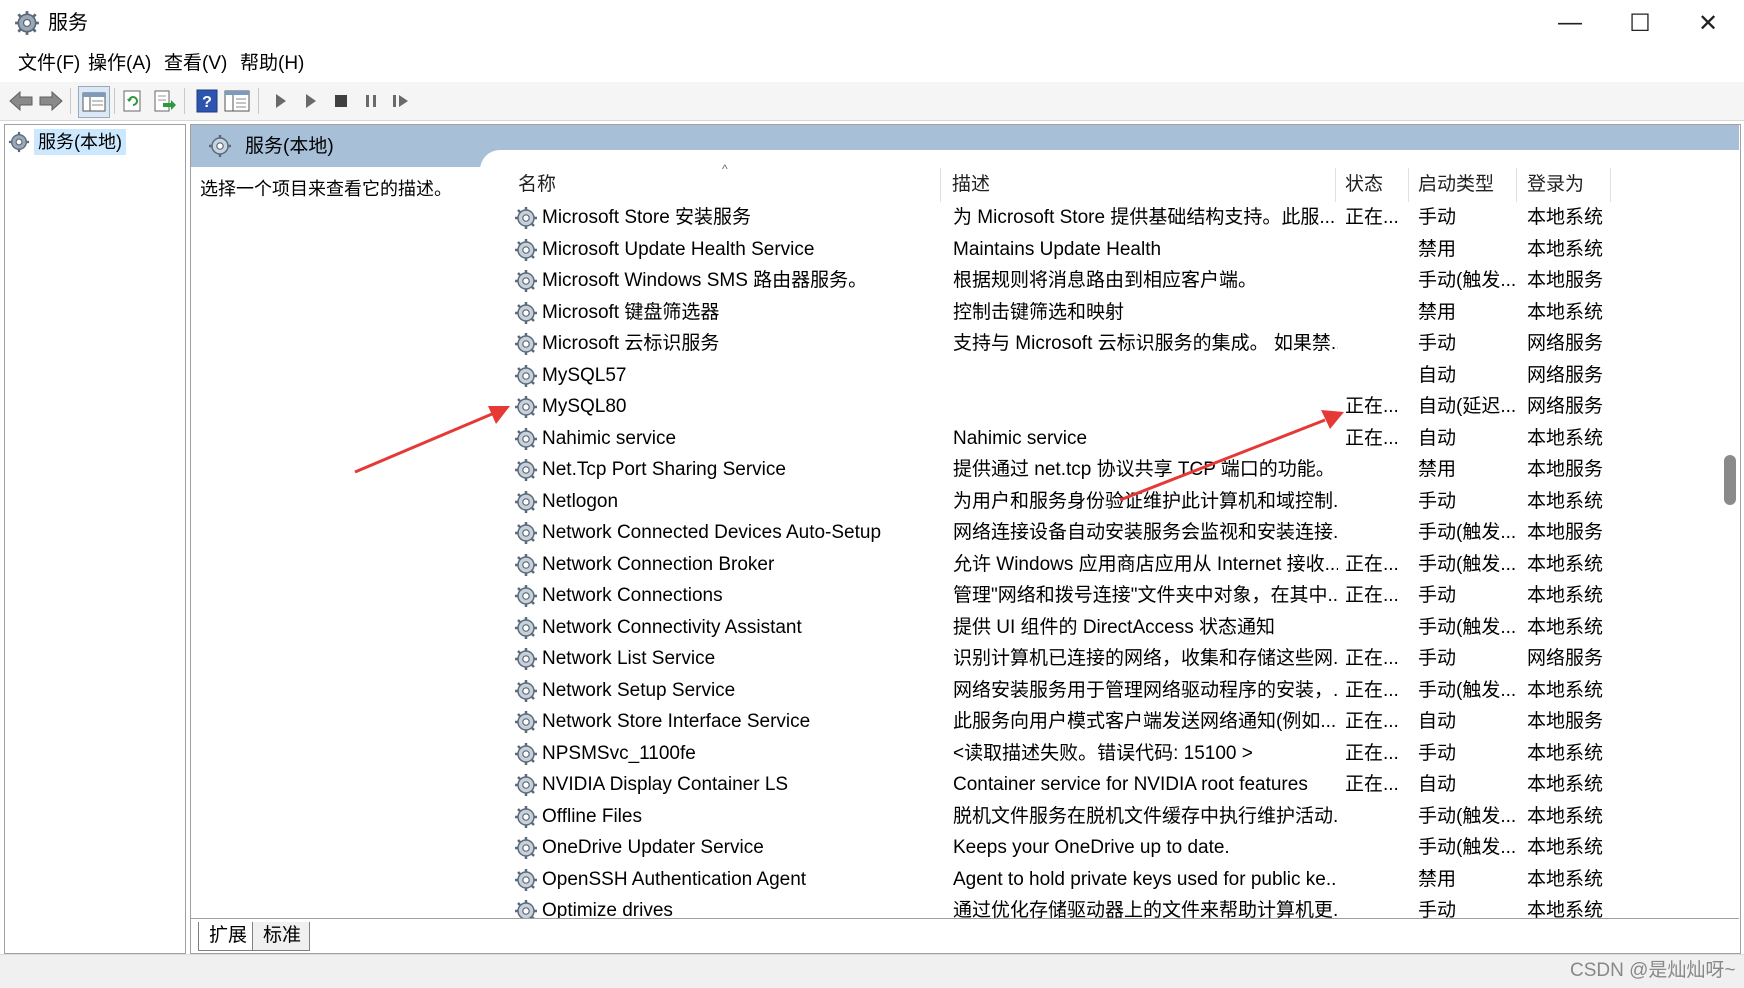 The image size is (1744, 988). What do you see at coordinates (326, 189) in the screenshot?
I see `description-text: 选择一个项目来查看它的描述。` at bounding box center [326, 189].